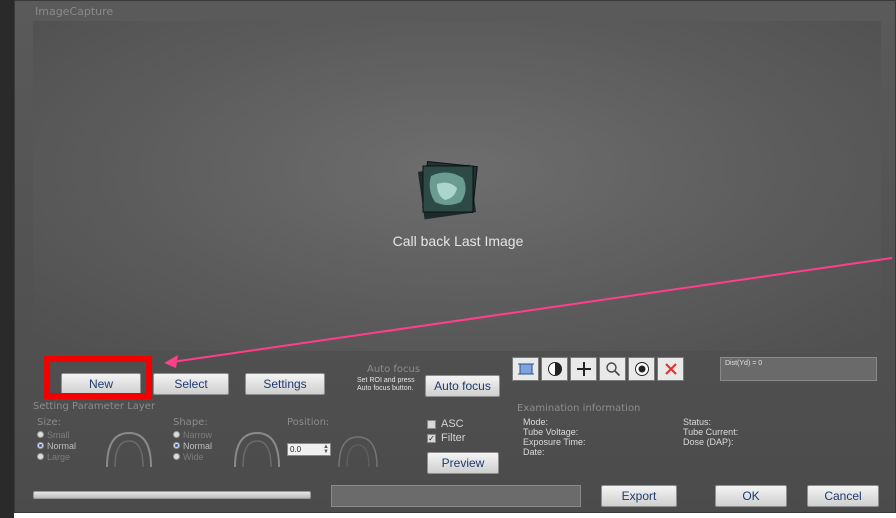 The height and width of the screenshot is (518, 896). I want to click on asc-checkbox: ASC, so click(445, 424).